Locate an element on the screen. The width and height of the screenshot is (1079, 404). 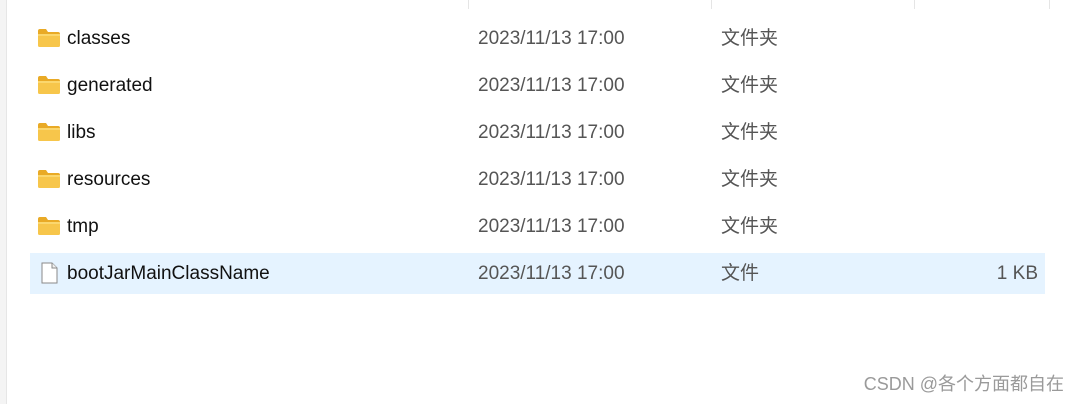
watermark-text: CSDN @各个方面都自在 is located at coordinates (963, 384).